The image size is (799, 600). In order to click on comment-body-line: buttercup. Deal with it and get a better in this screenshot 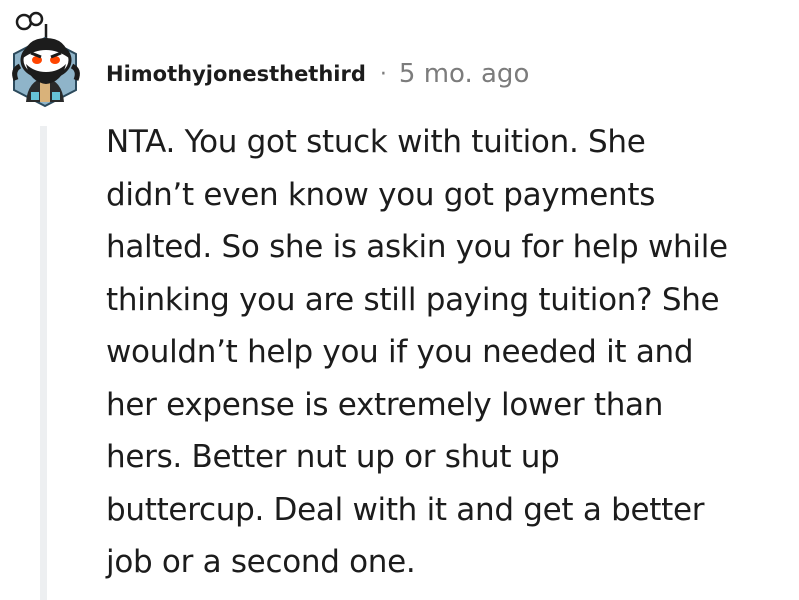, I will do `click(405, 509)`.